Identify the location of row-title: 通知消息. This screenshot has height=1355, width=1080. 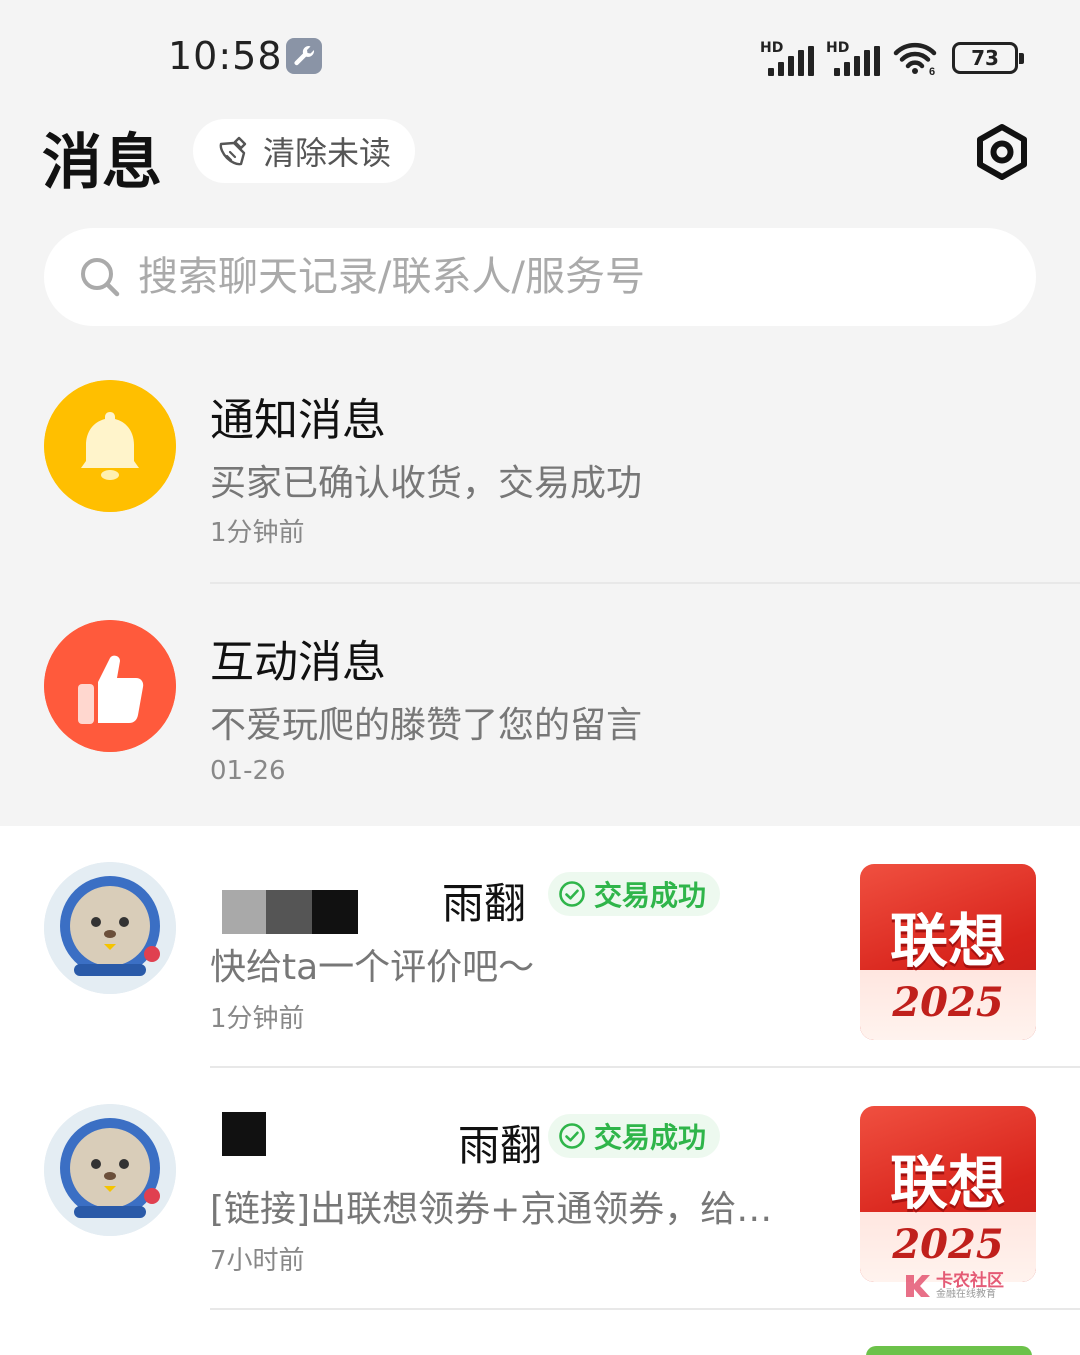
(298, 420).